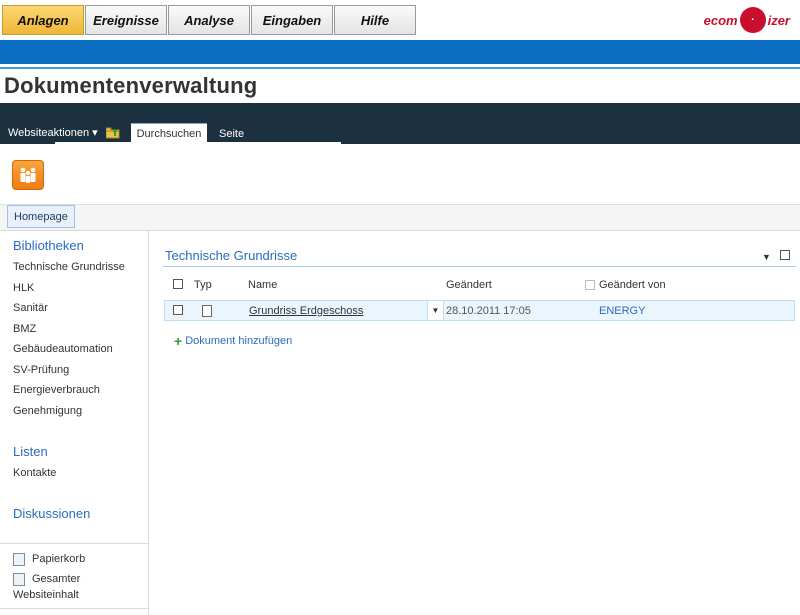 The height and width of the screenshot is (615, 800). Describe the element at coordinates (622, 311) in the screenshot. I see `modified-by-link: ENERGY` at that location.